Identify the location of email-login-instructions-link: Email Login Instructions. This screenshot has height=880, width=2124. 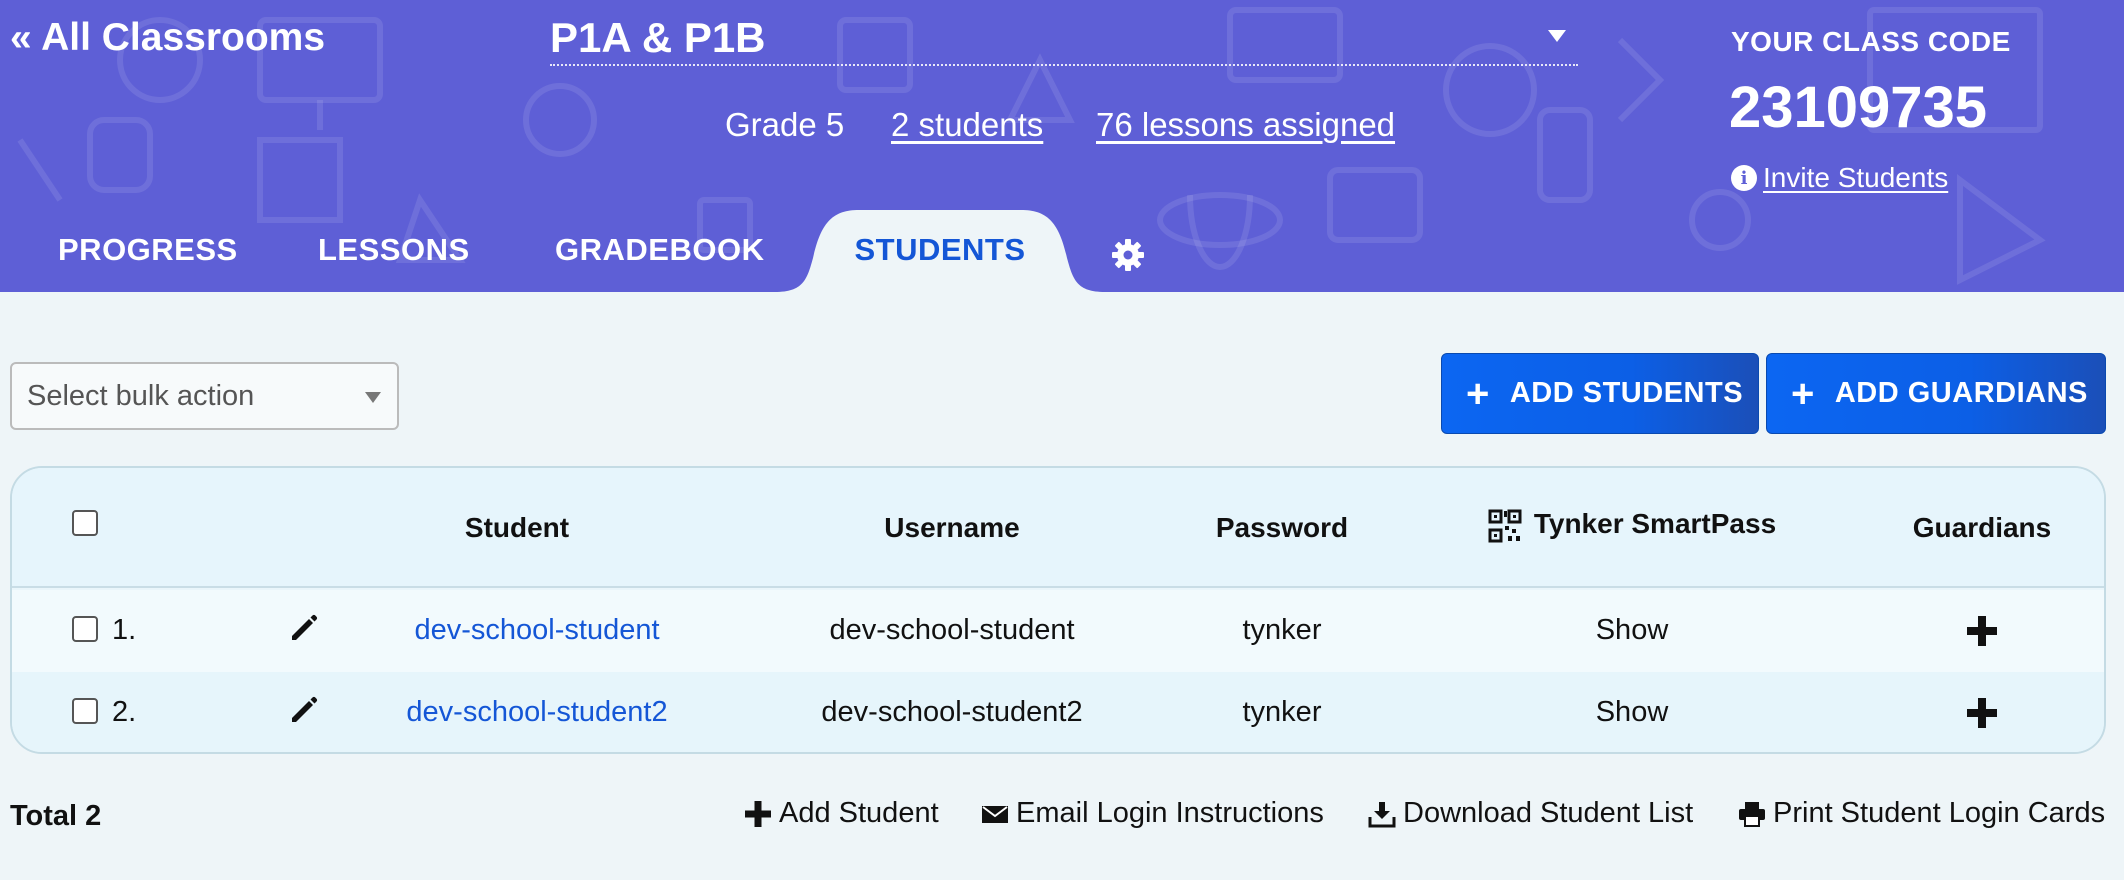
(1152, 813).